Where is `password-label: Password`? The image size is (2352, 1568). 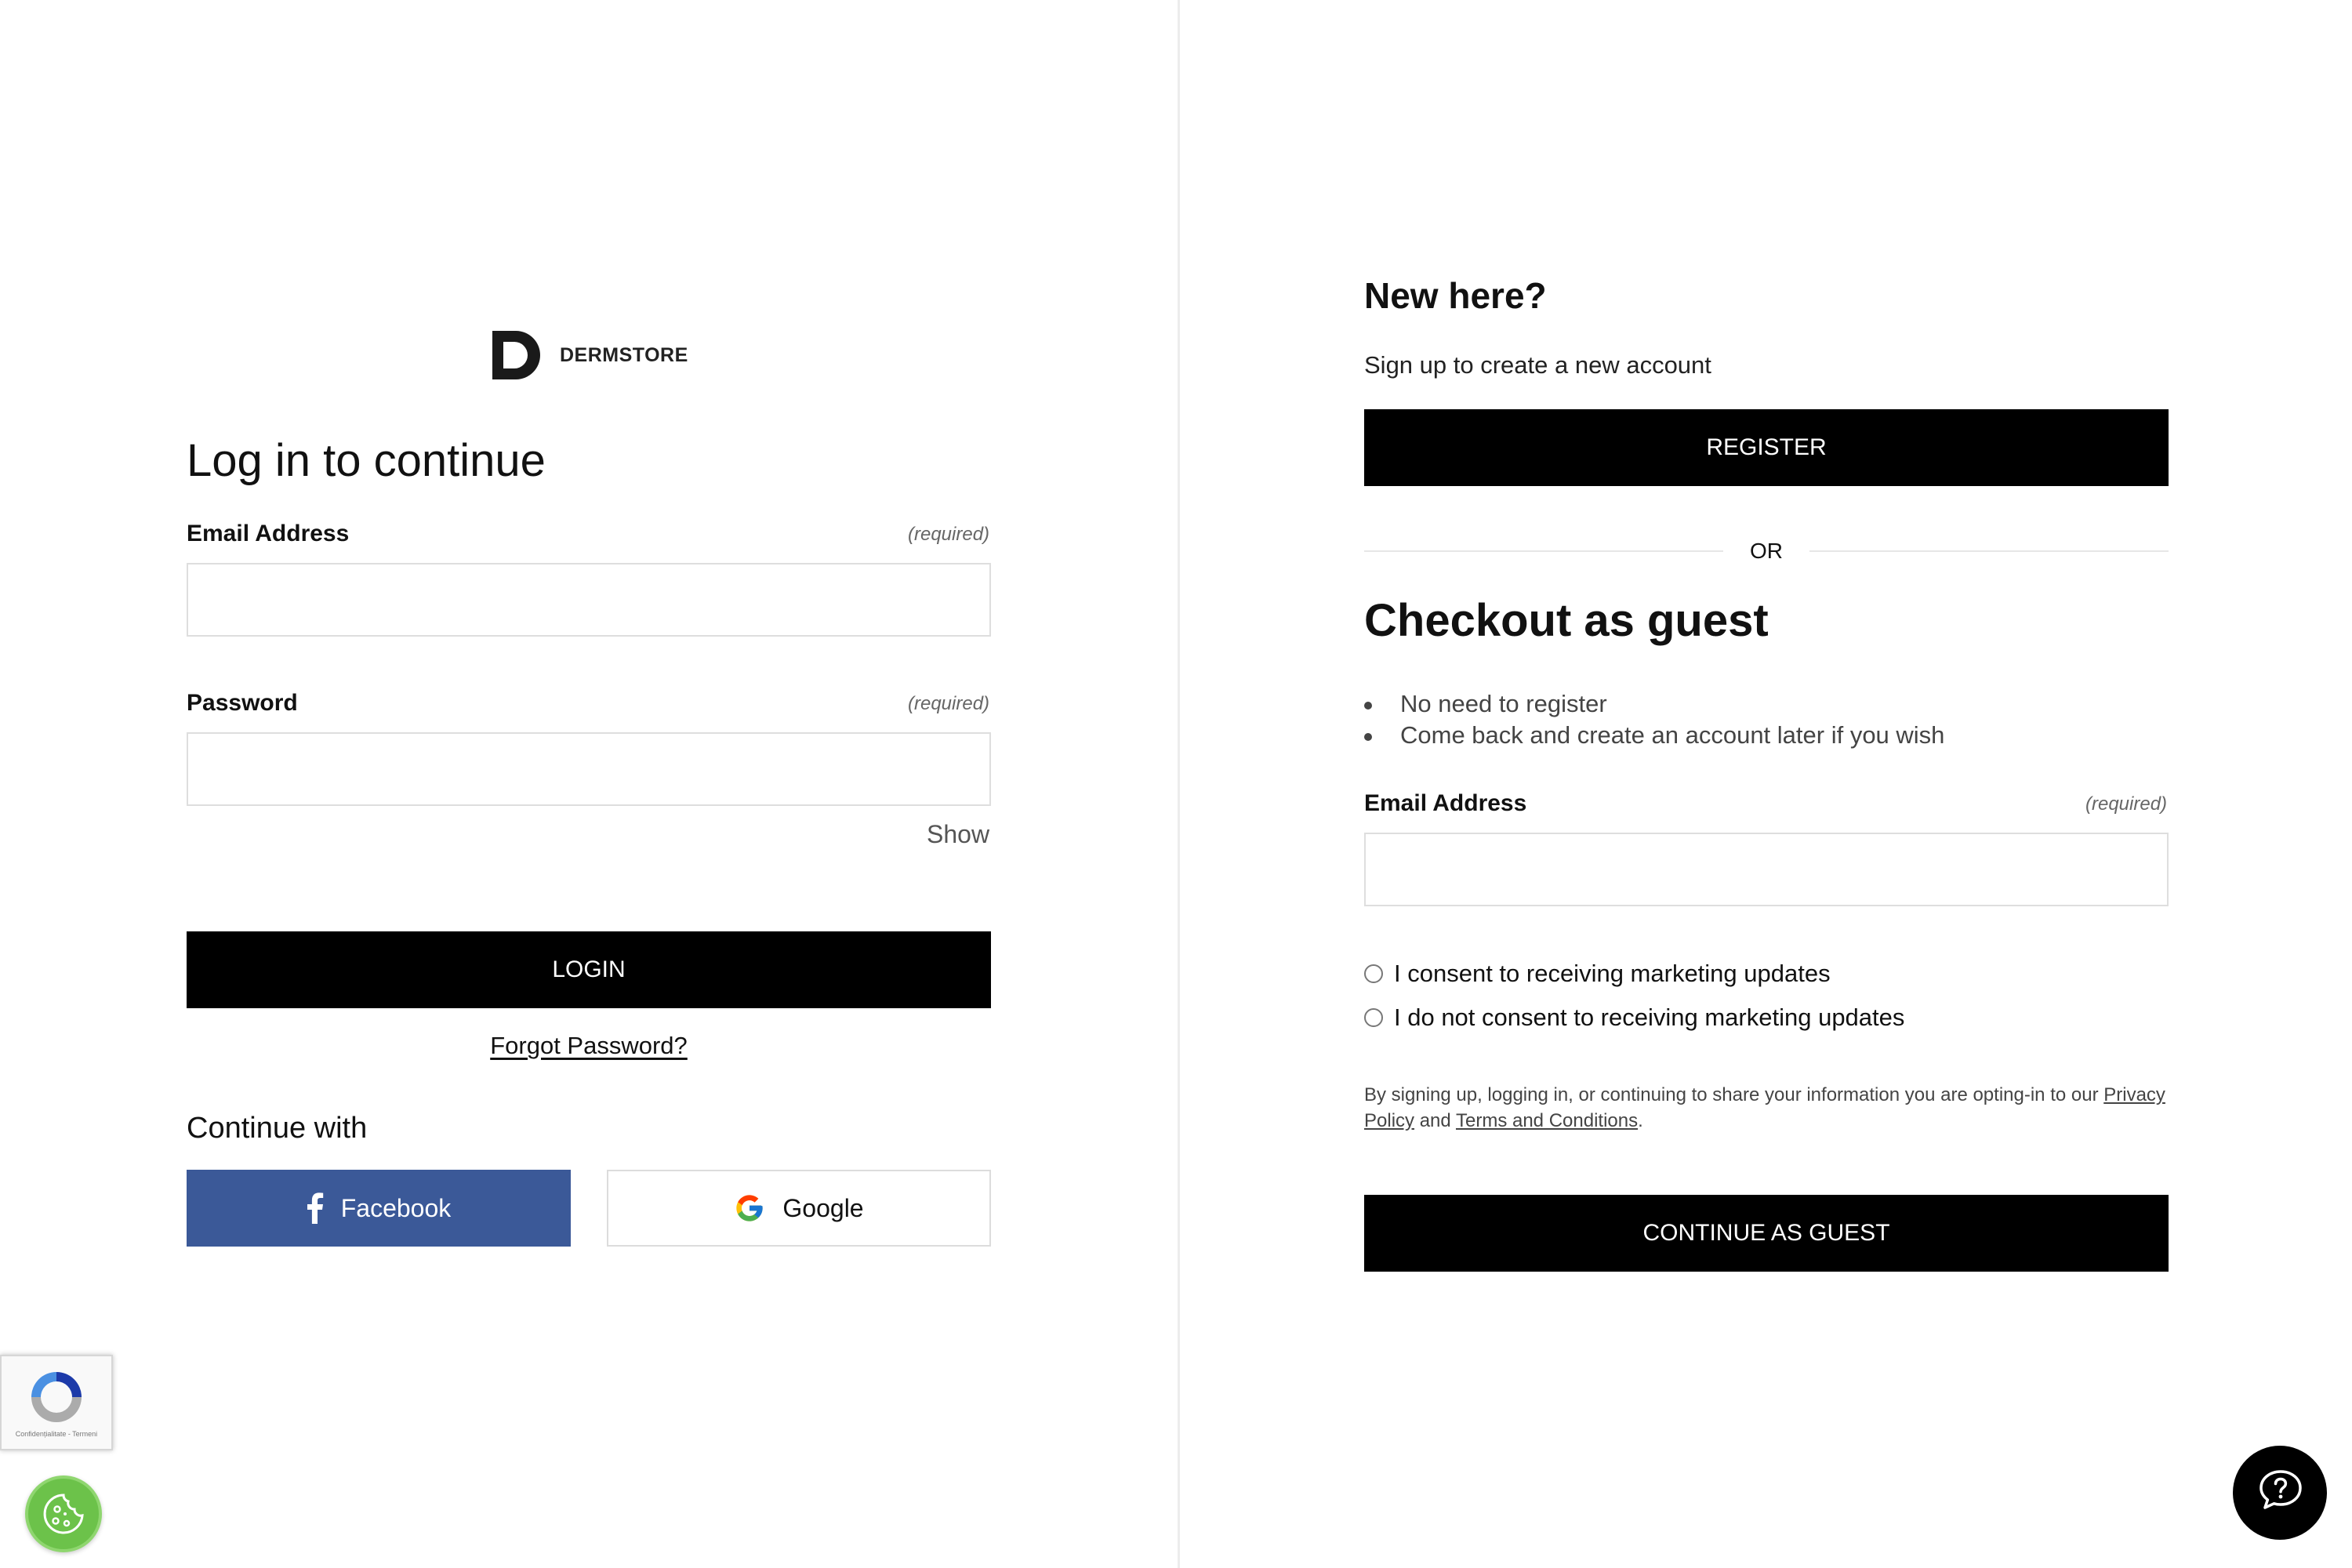 password-label: Password is located at coordinates (242, 703).